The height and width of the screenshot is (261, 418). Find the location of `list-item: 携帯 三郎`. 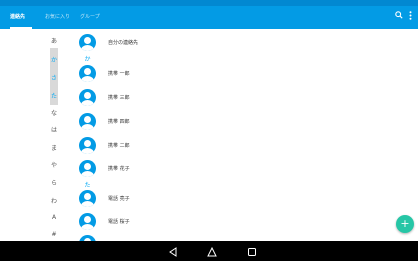

list-item: 携帯 三郎 is located at coordinates (244, 98).